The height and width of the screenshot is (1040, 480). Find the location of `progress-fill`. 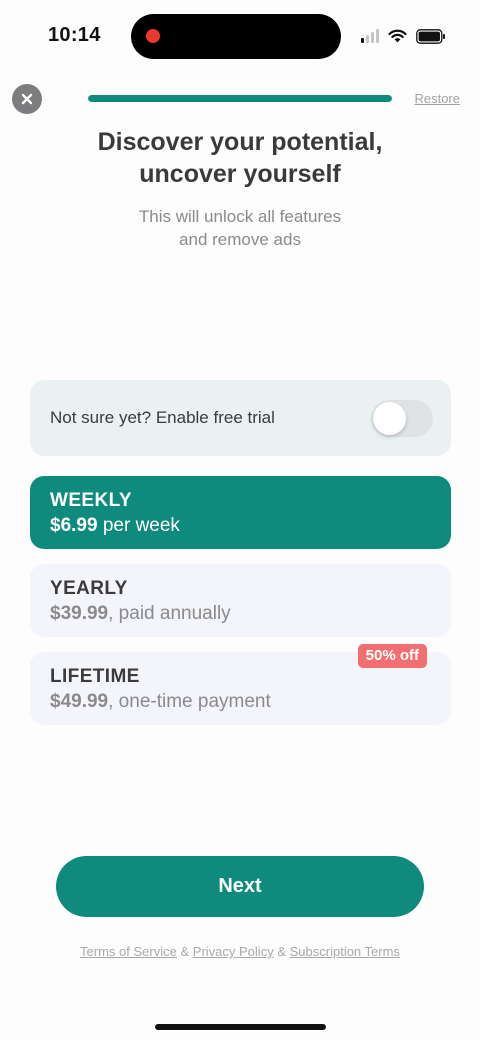

progress-fill is located at coordinates (240, 98).